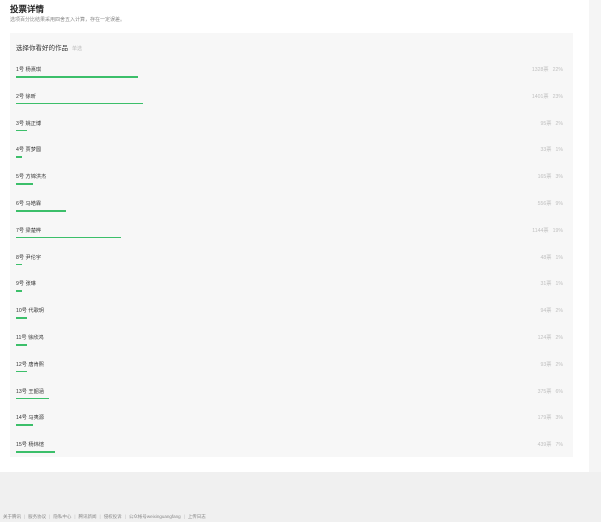 The width and height of the screenshot is (601, 522). I want to click on footer-link: 隐私中心, so click(62, 516).